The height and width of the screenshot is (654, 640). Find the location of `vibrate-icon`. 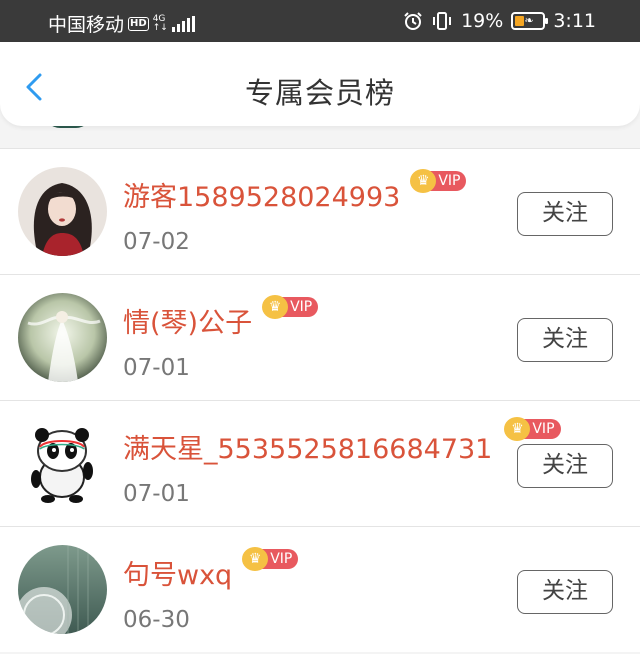

vibrate-icon is located at coordinates (442, 21).